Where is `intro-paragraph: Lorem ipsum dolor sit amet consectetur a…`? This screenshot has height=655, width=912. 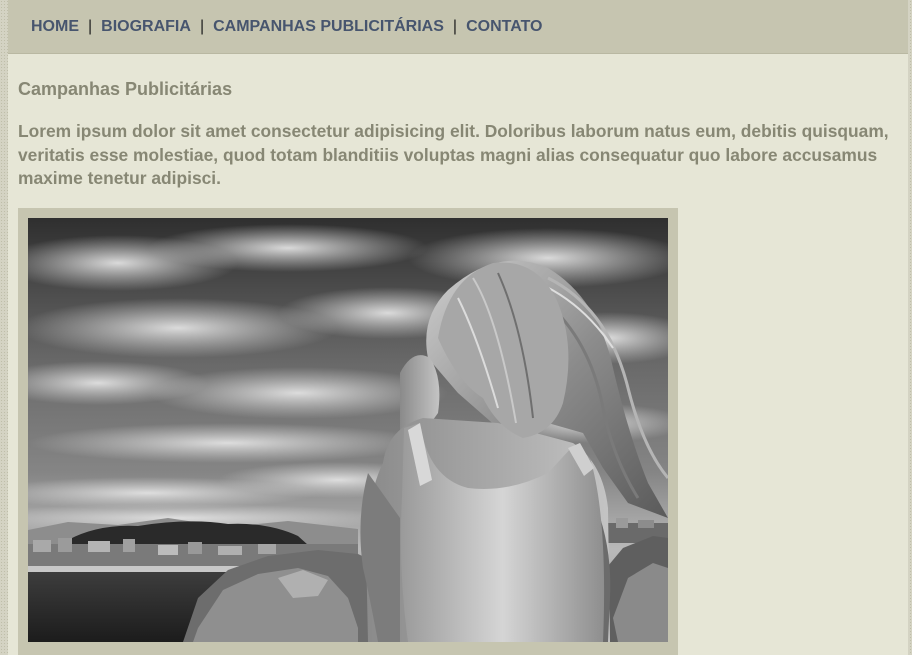
intro-paragraph: Lorem ipsum dolor sit amet consectetur a… is located at coordinates (453, 154).